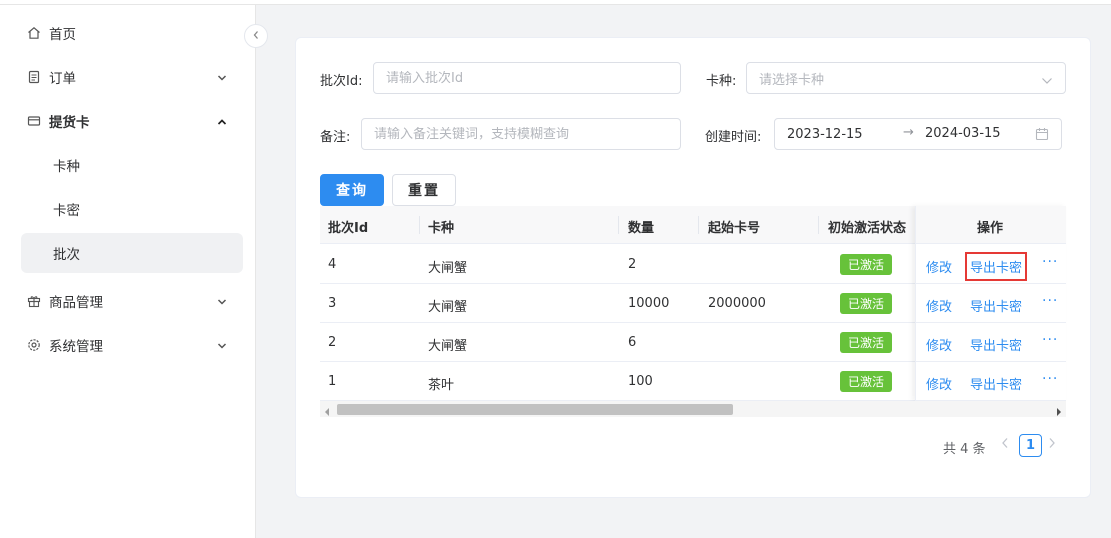 This screenshot has width=1111, height=538. I want to click on page-number-button: 1, so click(1030, 445).